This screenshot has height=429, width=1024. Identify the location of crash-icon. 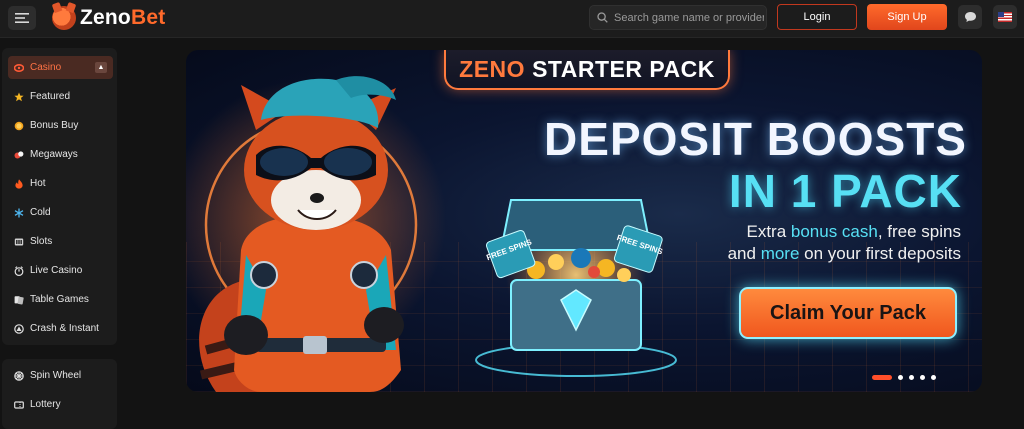
(19, 328).